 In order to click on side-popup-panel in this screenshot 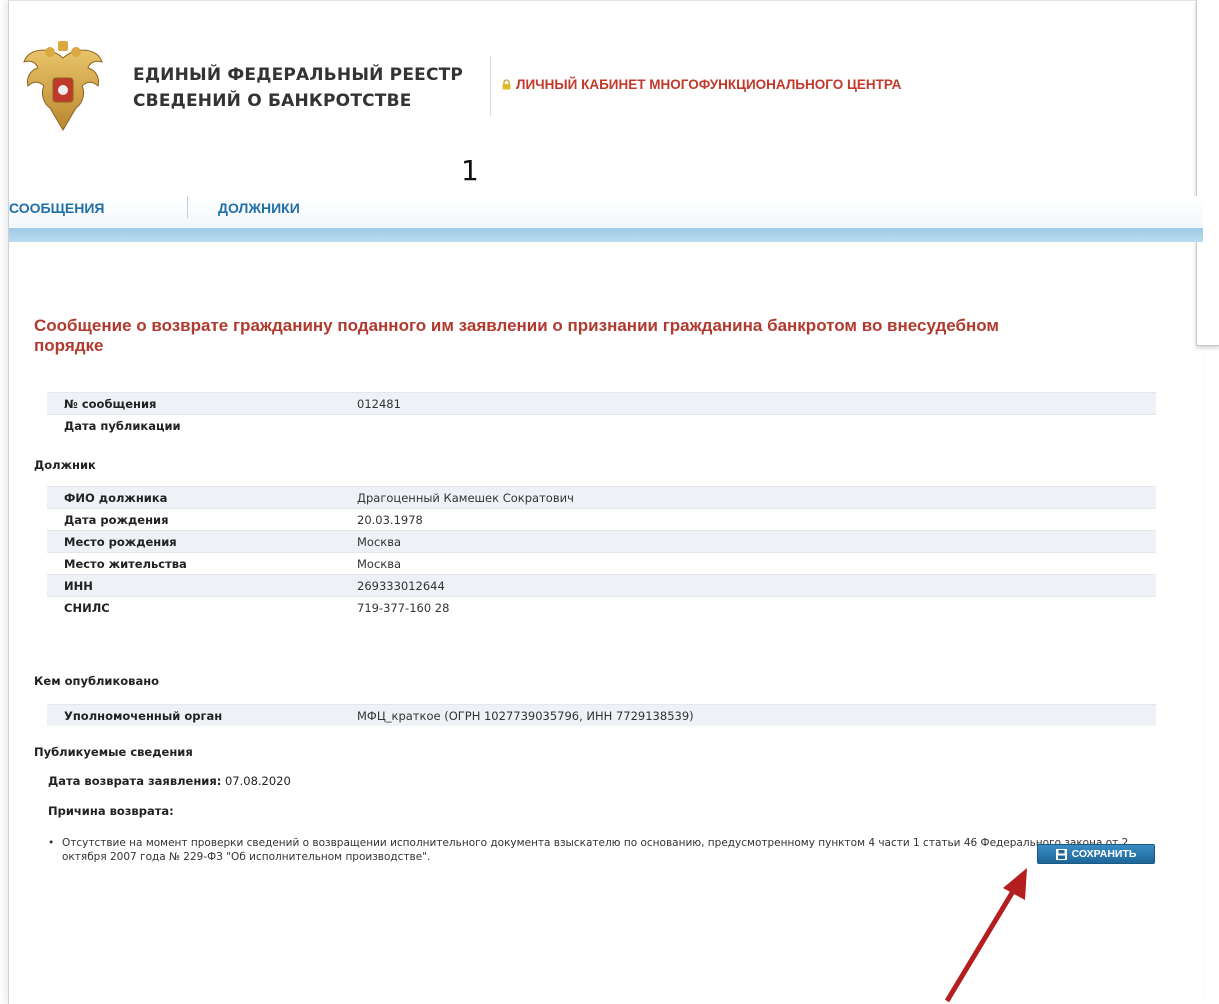, I will do `click(1207, 173)`.